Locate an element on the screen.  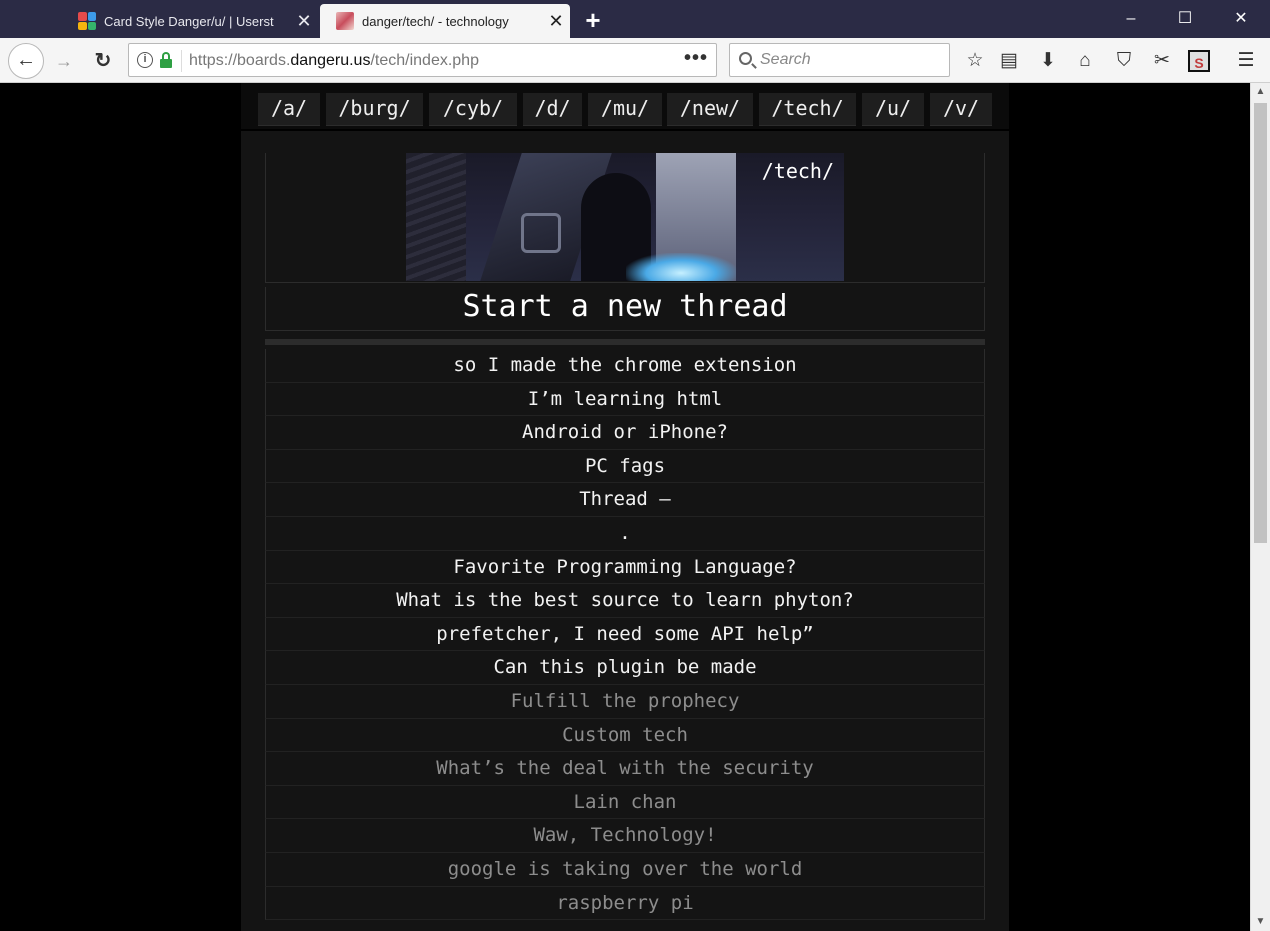
thread-link: What’s the deal with the security is located at coordinates (625, 769).